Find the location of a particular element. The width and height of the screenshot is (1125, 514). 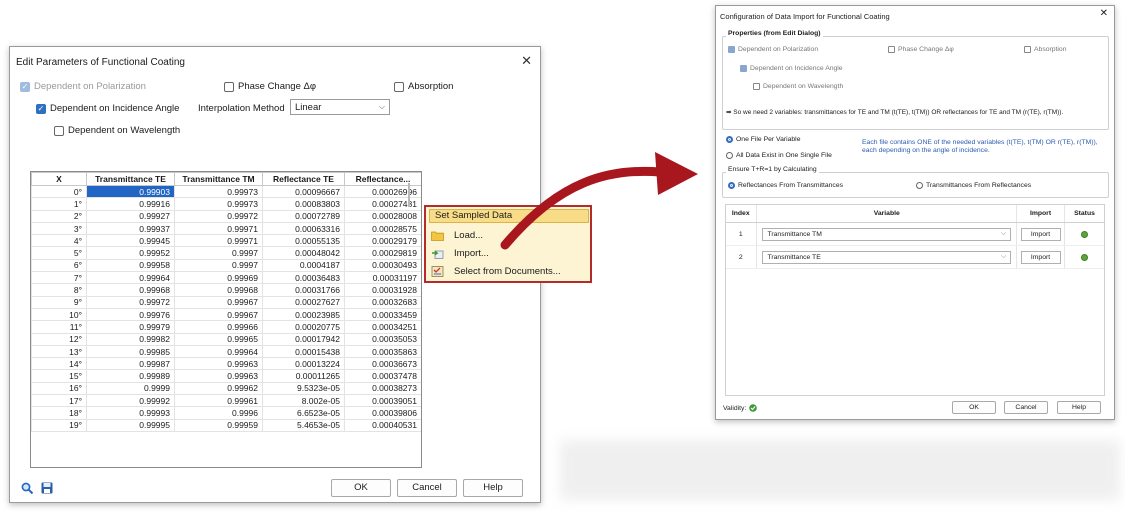

table-cell: 12° is located at coordinates (59, 339).